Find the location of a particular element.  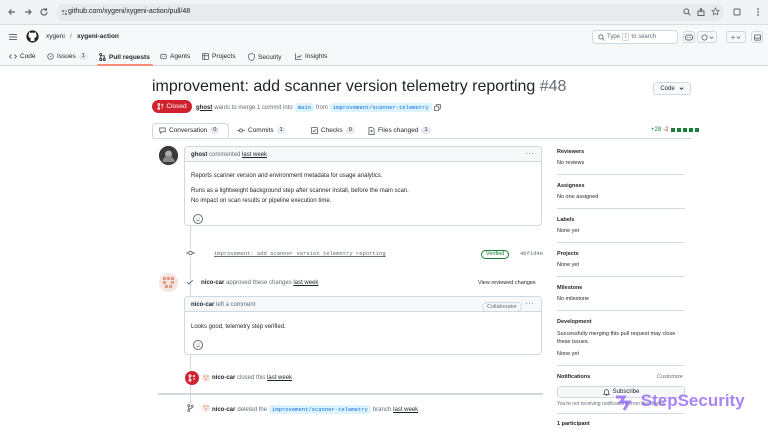

browser-toolbar: github.com/xygeni/xygeni-action/pull/48 is located at coordinates (384, 12).